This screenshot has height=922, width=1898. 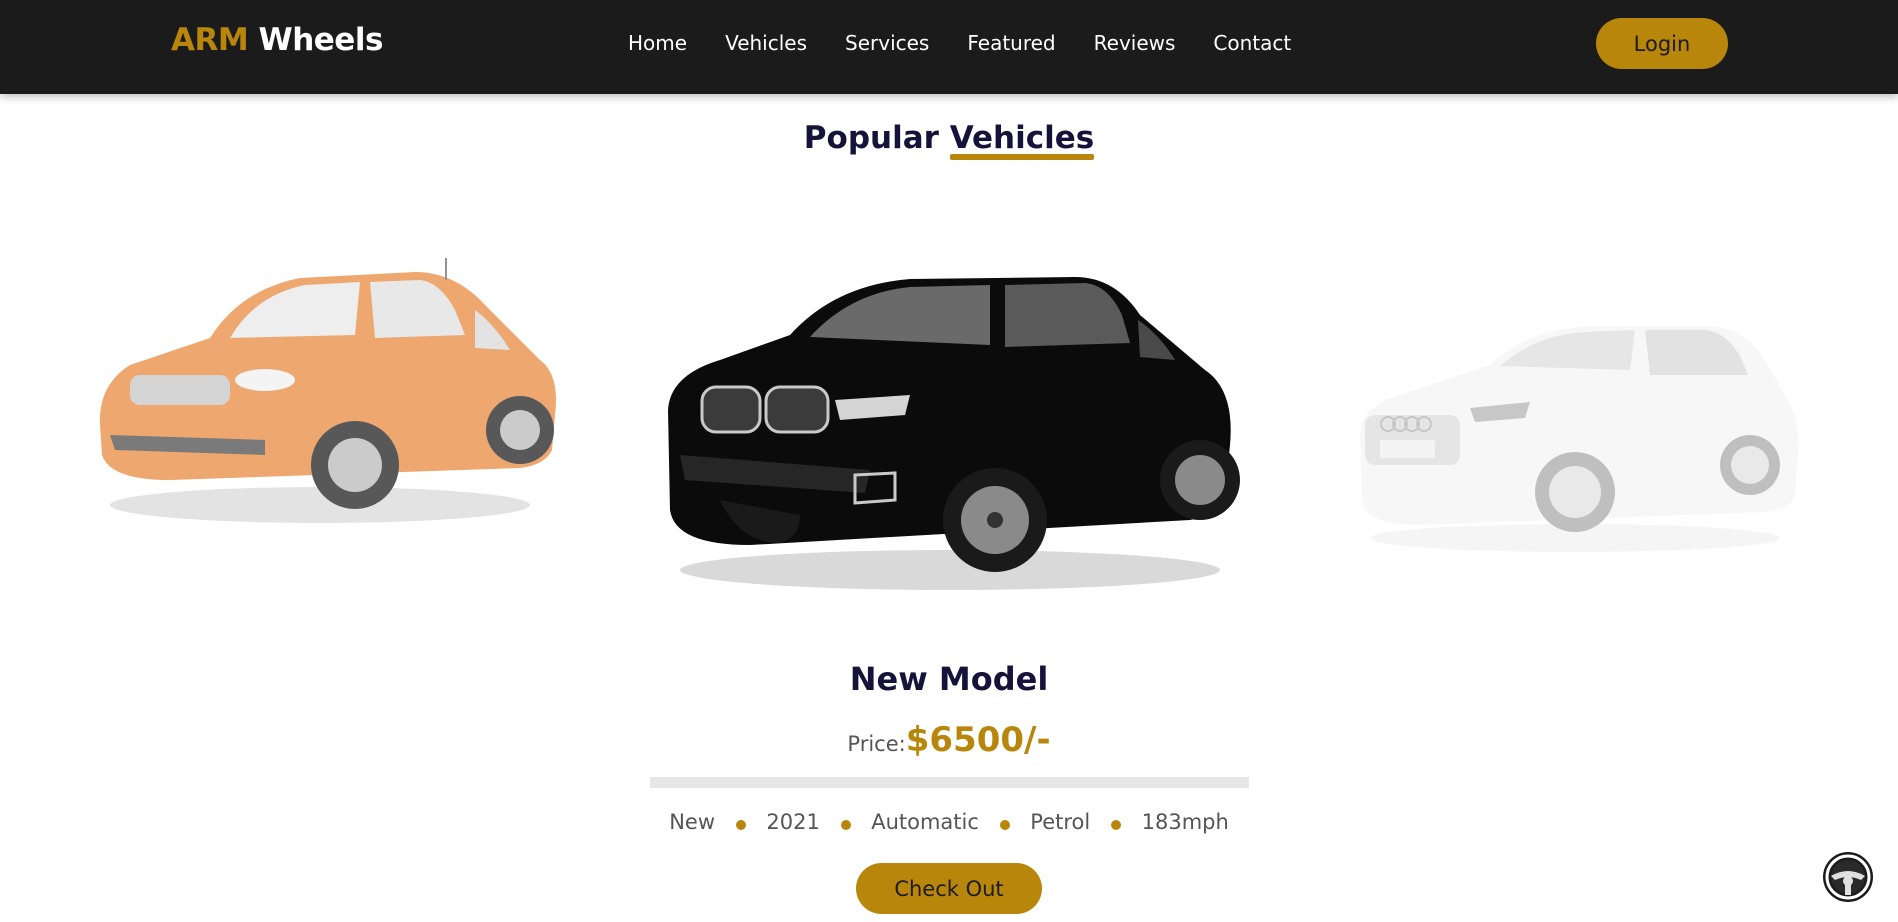 I want to click on car-image-black-suv, so click(x=950, y=435).